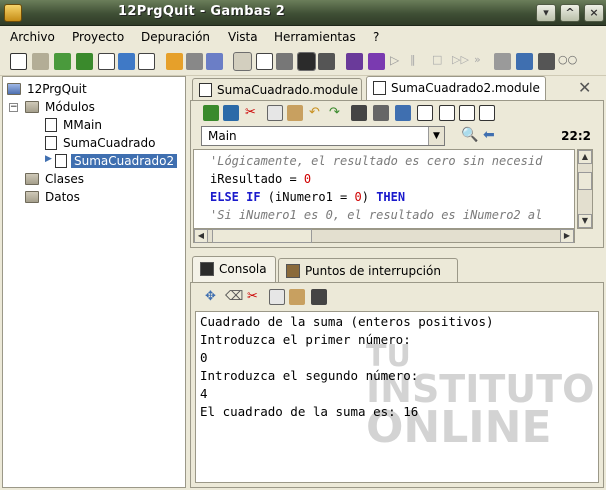 The height and width of the screenshot is (490, 606). I want to click on console-line: Cuadrado de la suma (enteros positivos), so click(347, 321).